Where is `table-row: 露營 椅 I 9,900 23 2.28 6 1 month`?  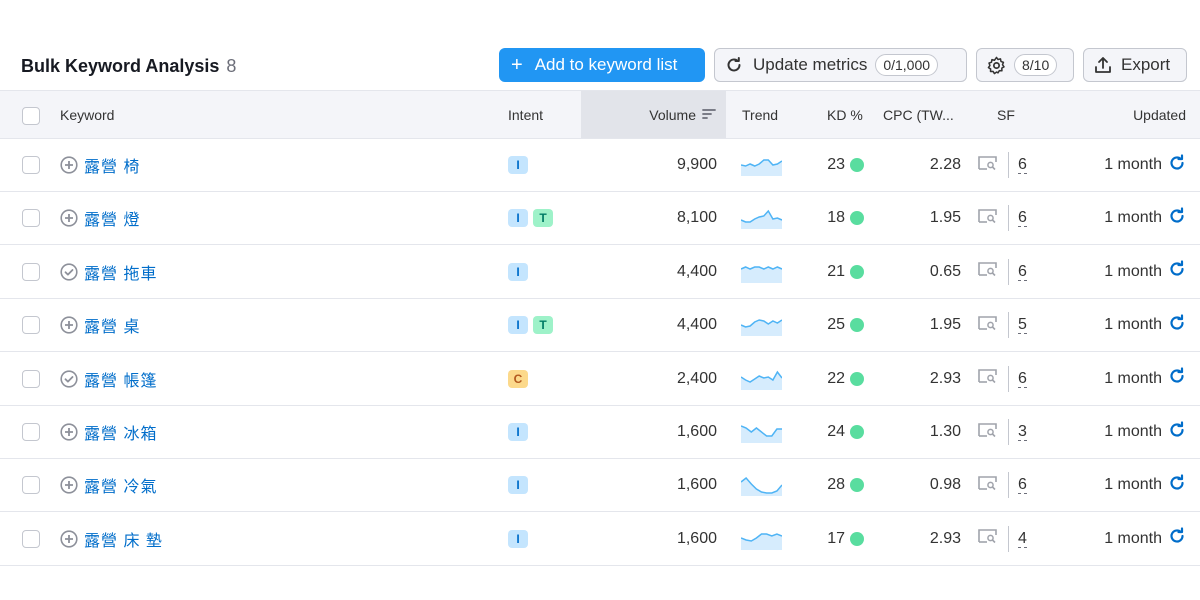
table-row: 露營 椅 I 9,900 23 2.28 6 1 month is located at coordinates (600, 165).